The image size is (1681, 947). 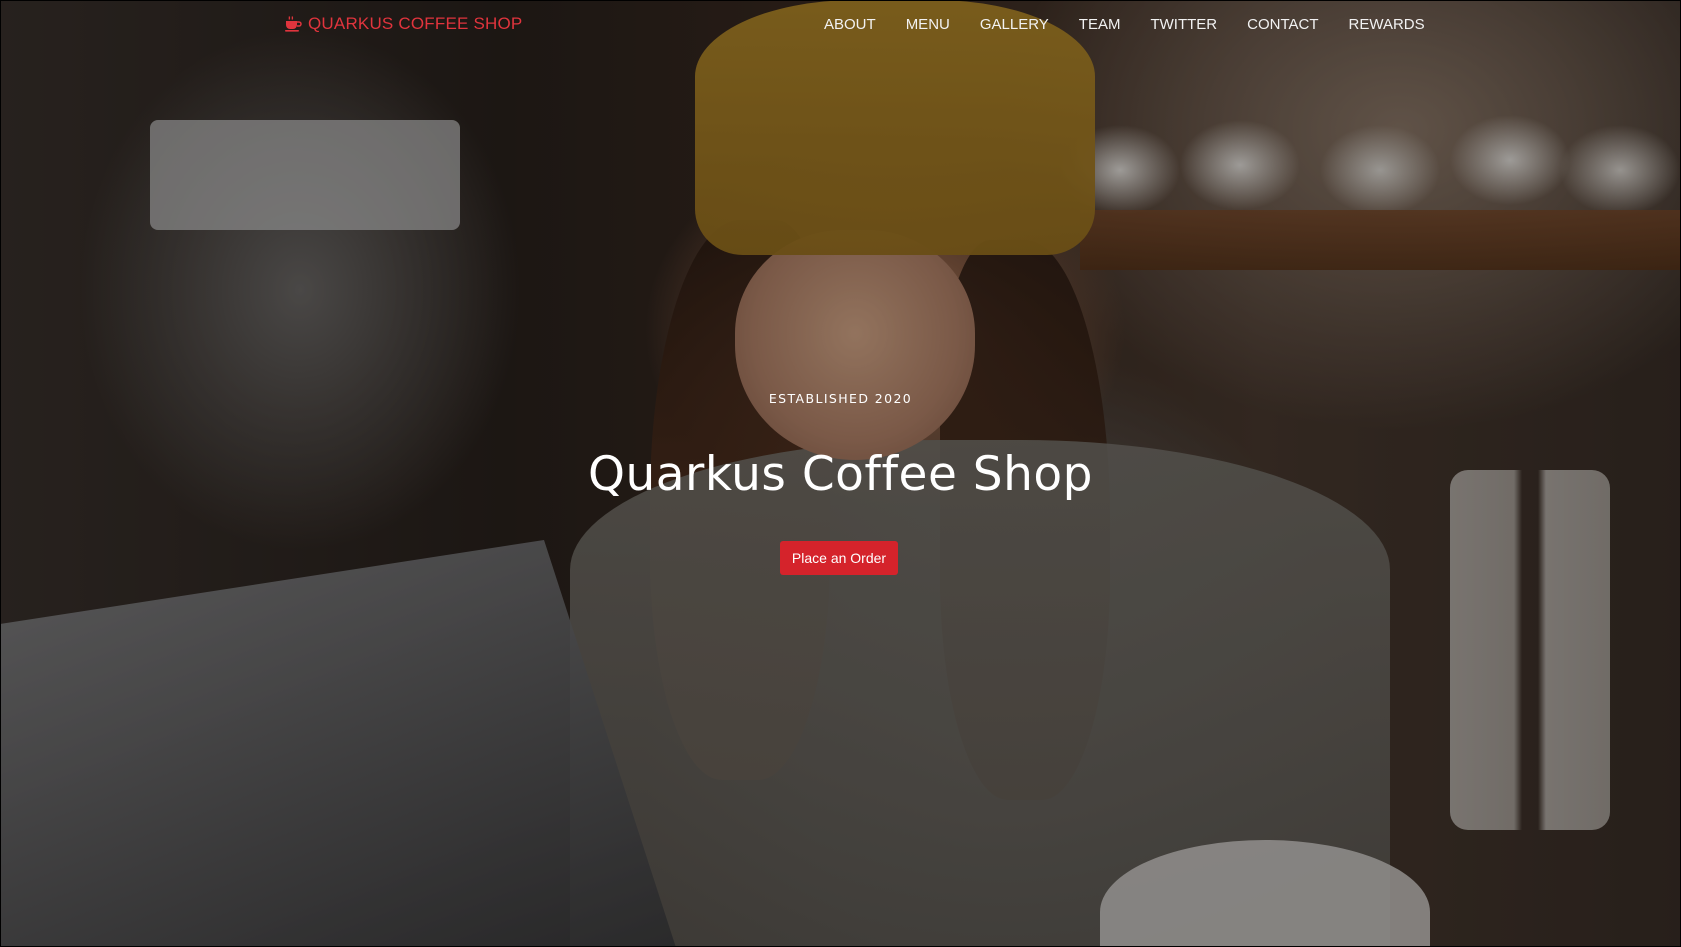 What do you see at coordinates (839, 558) in the screenshot?
I see `place-order-button: Place an Order` at bounding box center [839, 558].